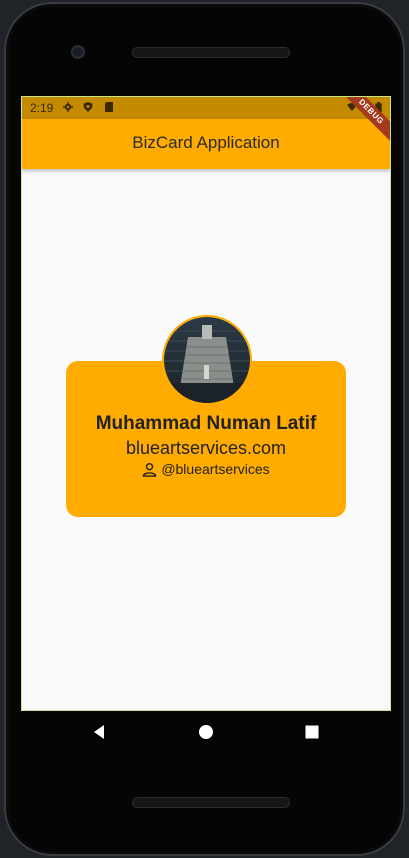 The image size is (409, 858). I want to click on app-bar-title: BizCard Application, so click(206, 142).